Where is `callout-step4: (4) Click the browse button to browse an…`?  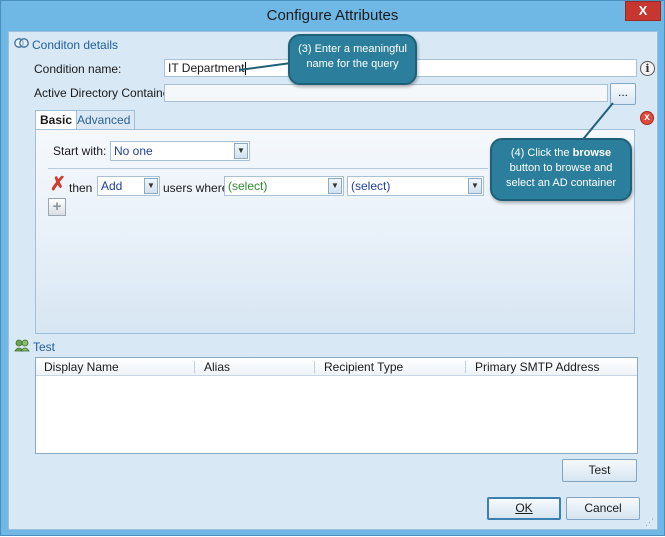
callout-step4: (4) Click the browse button to browse an… is located at coordinates (561, 169).